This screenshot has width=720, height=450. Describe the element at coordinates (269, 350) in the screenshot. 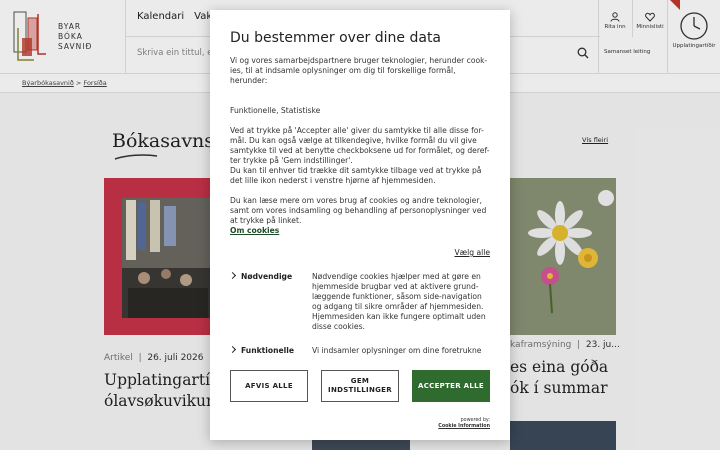

I see `category-toggle-functional: Funktionelle` at that location.